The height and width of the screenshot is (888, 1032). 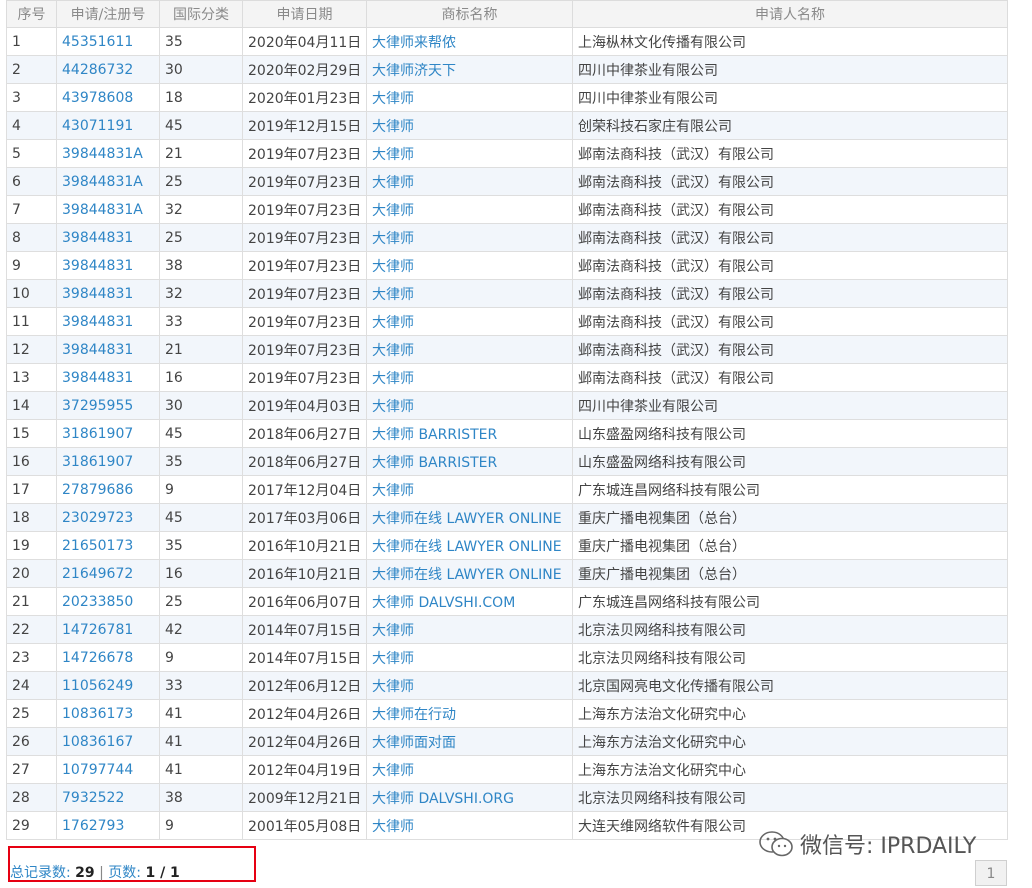 What do you see at coordinates (31, 293) in the screenshot?
I see `cell-index: 10` at bounding box center [31, 293].